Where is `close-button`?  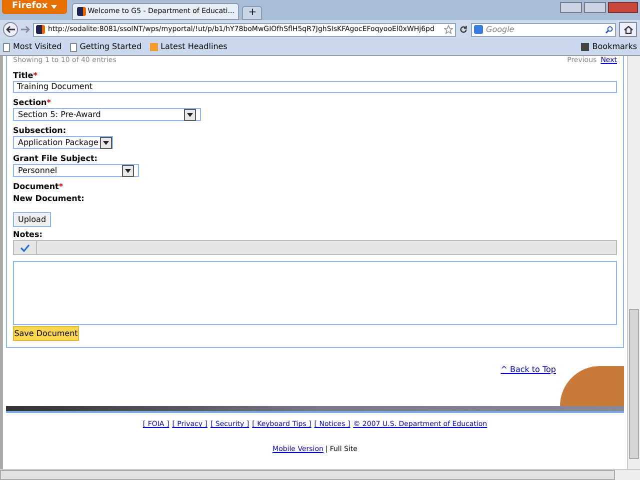 close-button is located at coordinates (623, 7).